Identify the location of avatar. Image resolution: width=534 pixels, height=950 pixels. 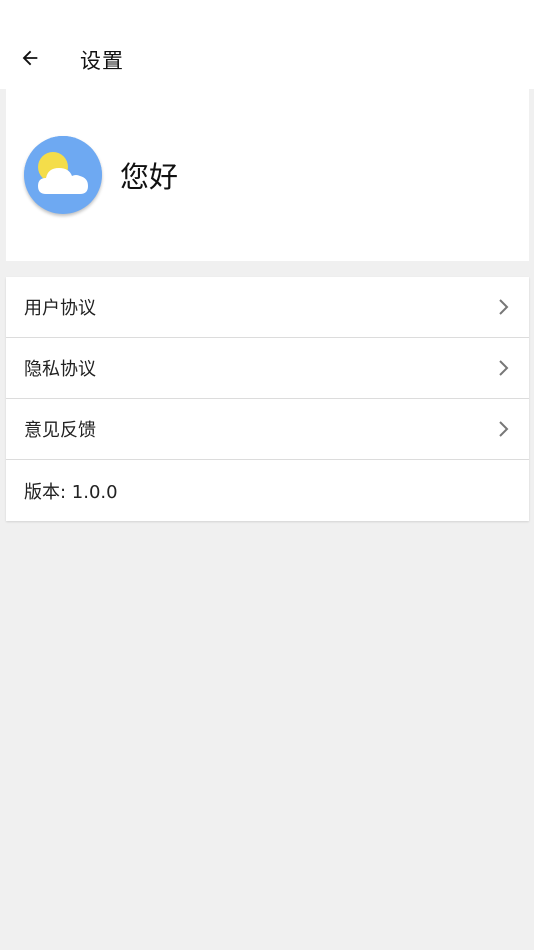
(63, 175).